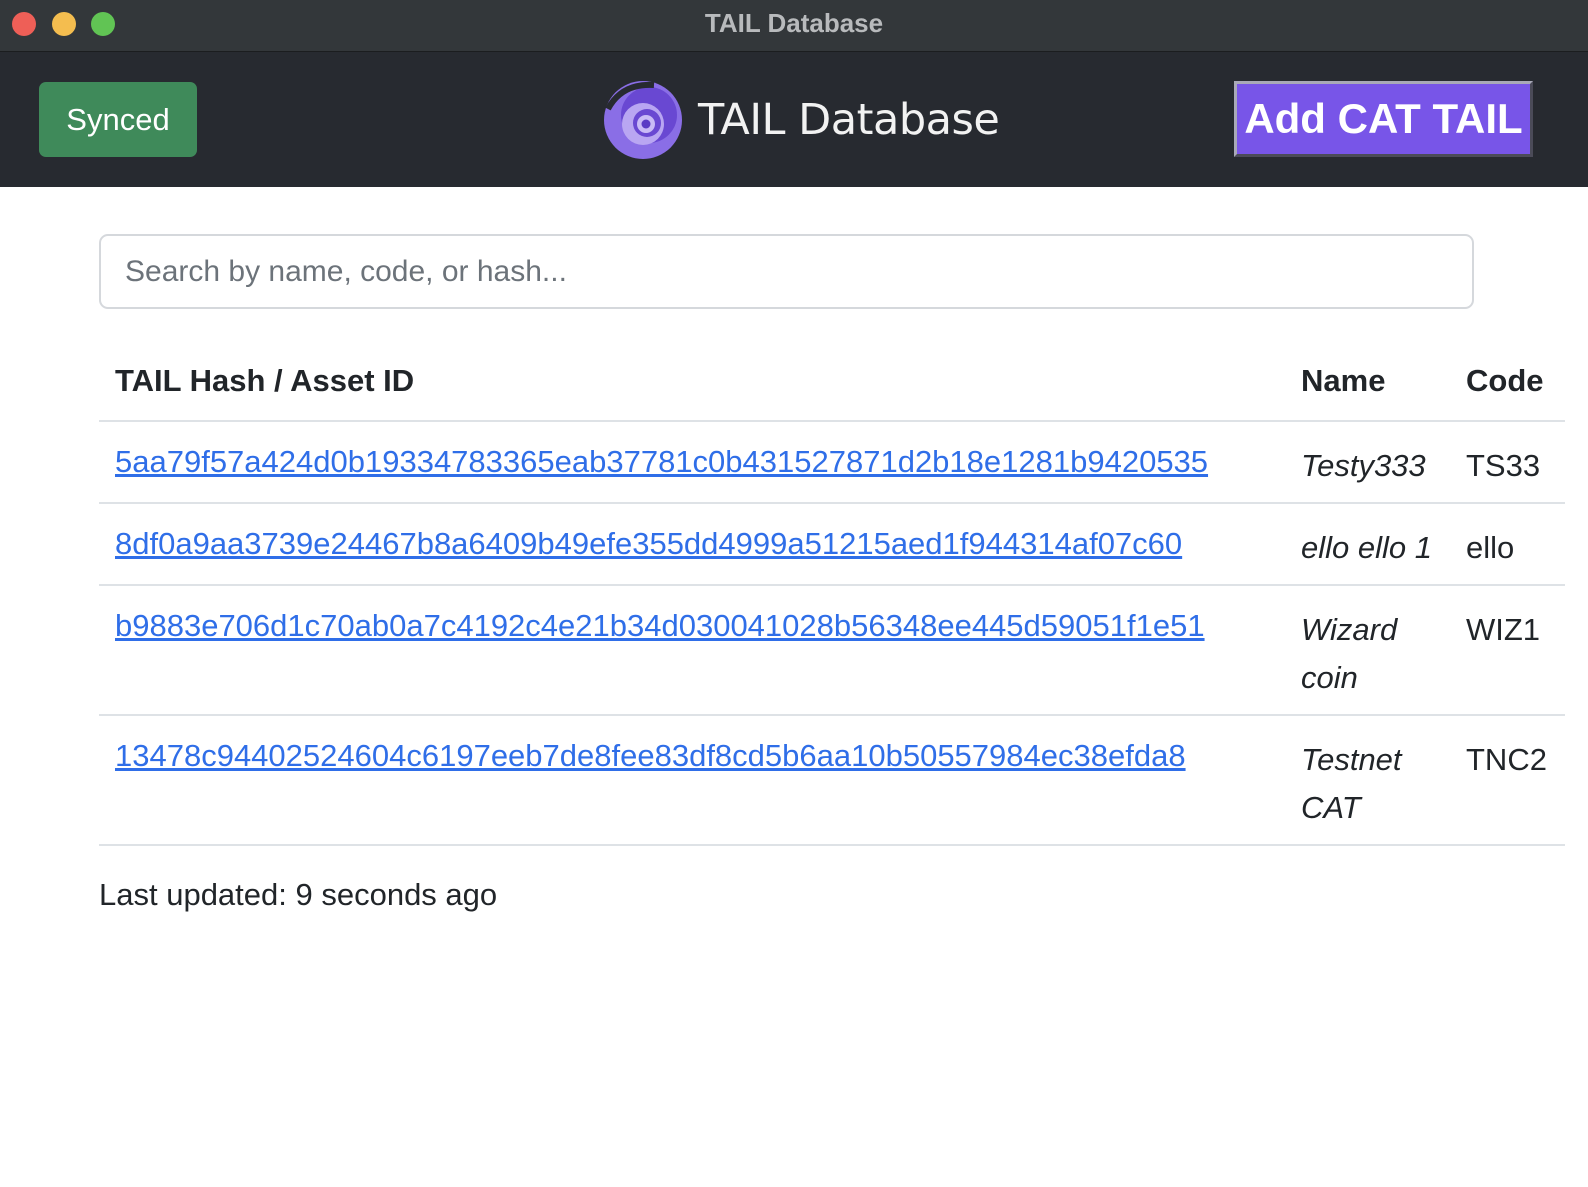 The image size is (1588, 1187). Describe the element at coordinates (118, 119) in the screenshot. I see `synced-status-button: Synced` at that location.